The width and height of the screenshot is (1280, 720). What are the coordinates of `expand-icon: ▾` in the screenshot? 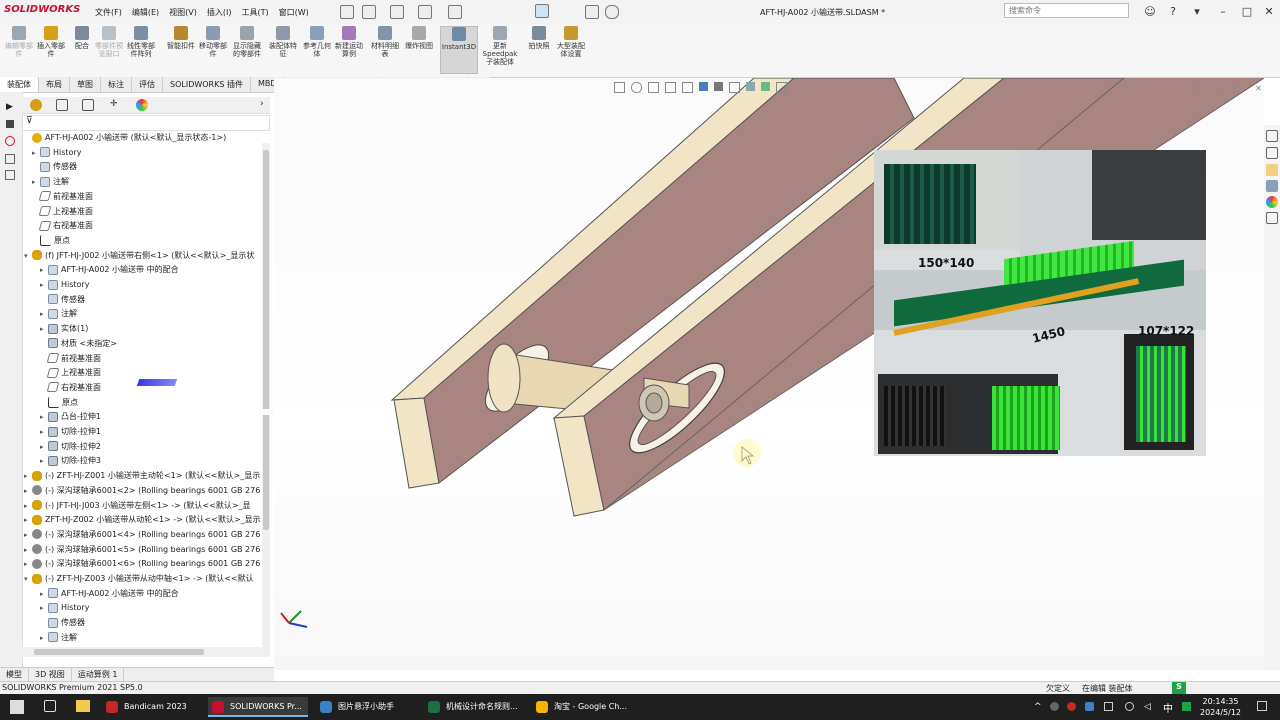 It's located at (1197, 12).